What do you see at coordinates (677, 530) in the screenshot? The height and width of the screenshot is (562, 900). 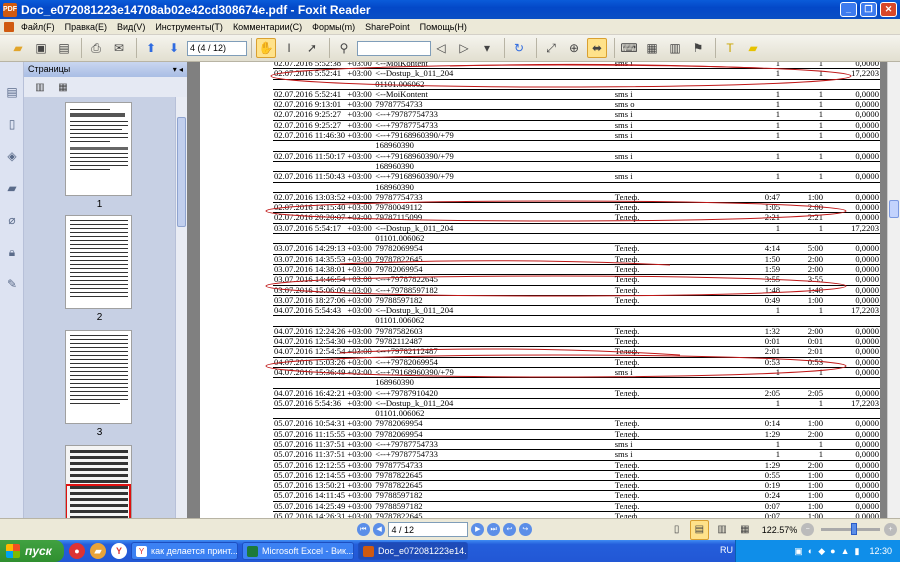 I see `single-page-icon: ▯` at bounding box center [677, 530].